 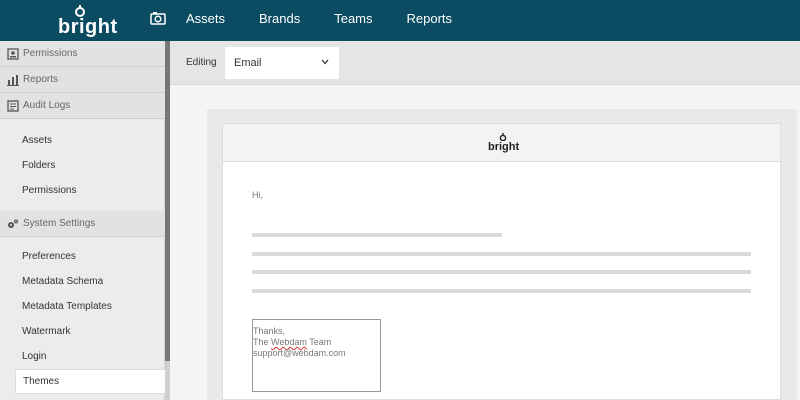 What do you see at coordinates (13, 105) in the screenshot?
I see `log-icon` at bounding box center [13, 105].